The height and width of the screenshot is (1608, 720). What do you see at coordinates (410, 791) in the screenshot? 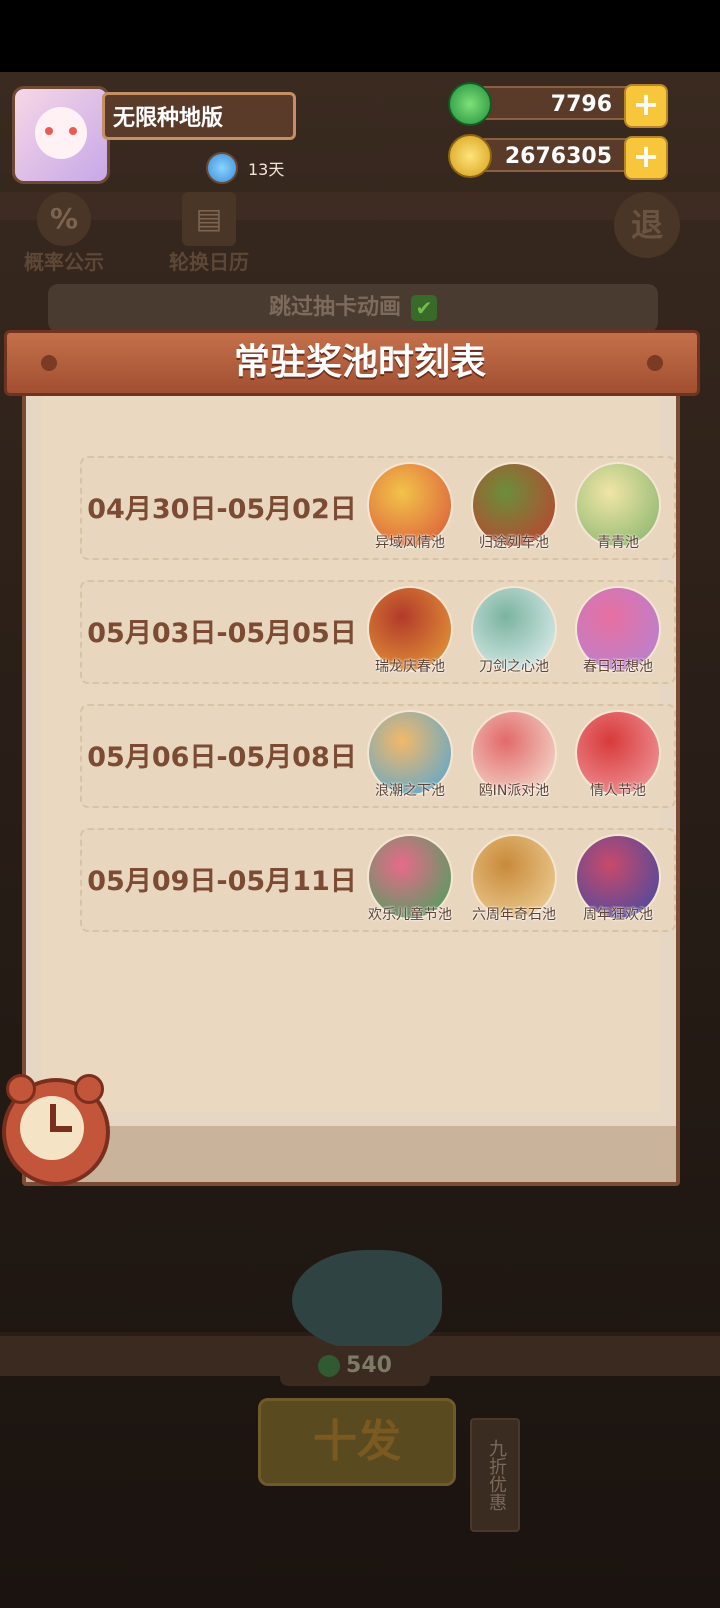
I see `pool-name: 浪潮之下池` at bounding box center [410, 791].